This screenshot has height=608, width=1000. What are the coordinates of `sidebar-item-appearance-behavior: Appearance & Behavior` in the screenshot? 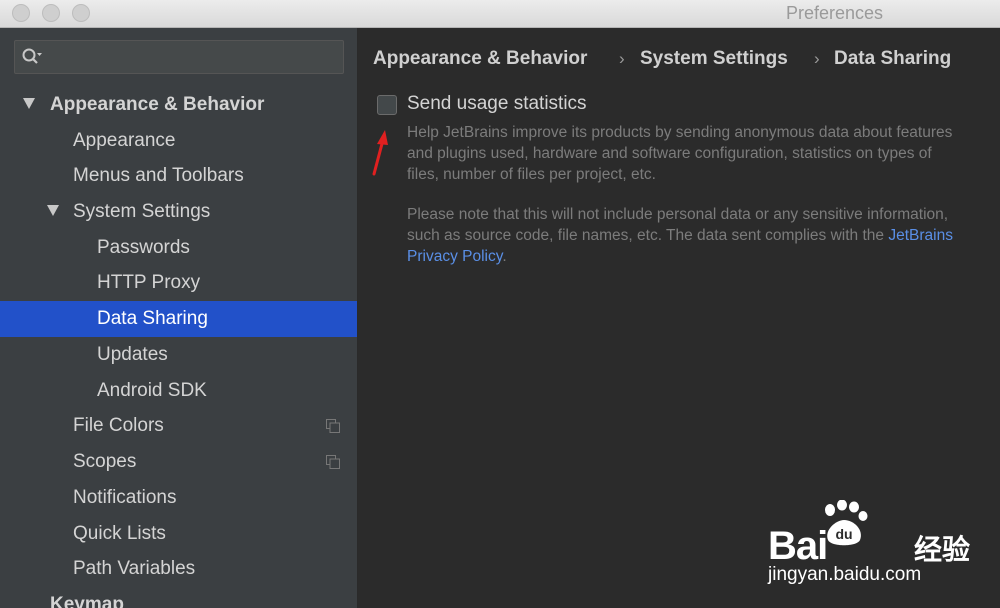 It's located at (178, 105).